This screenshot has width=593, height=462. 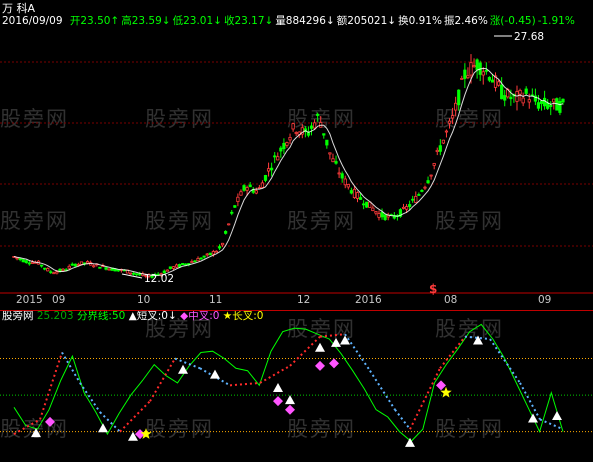 I want to click on x-axis-label: 09, so click(x=545, y=300).